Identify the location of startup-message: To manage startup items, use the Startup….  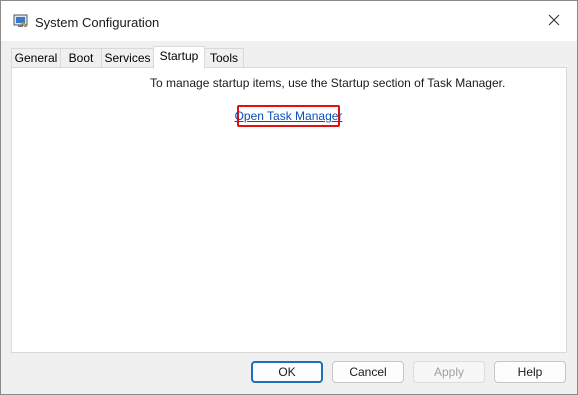
(328, 83).